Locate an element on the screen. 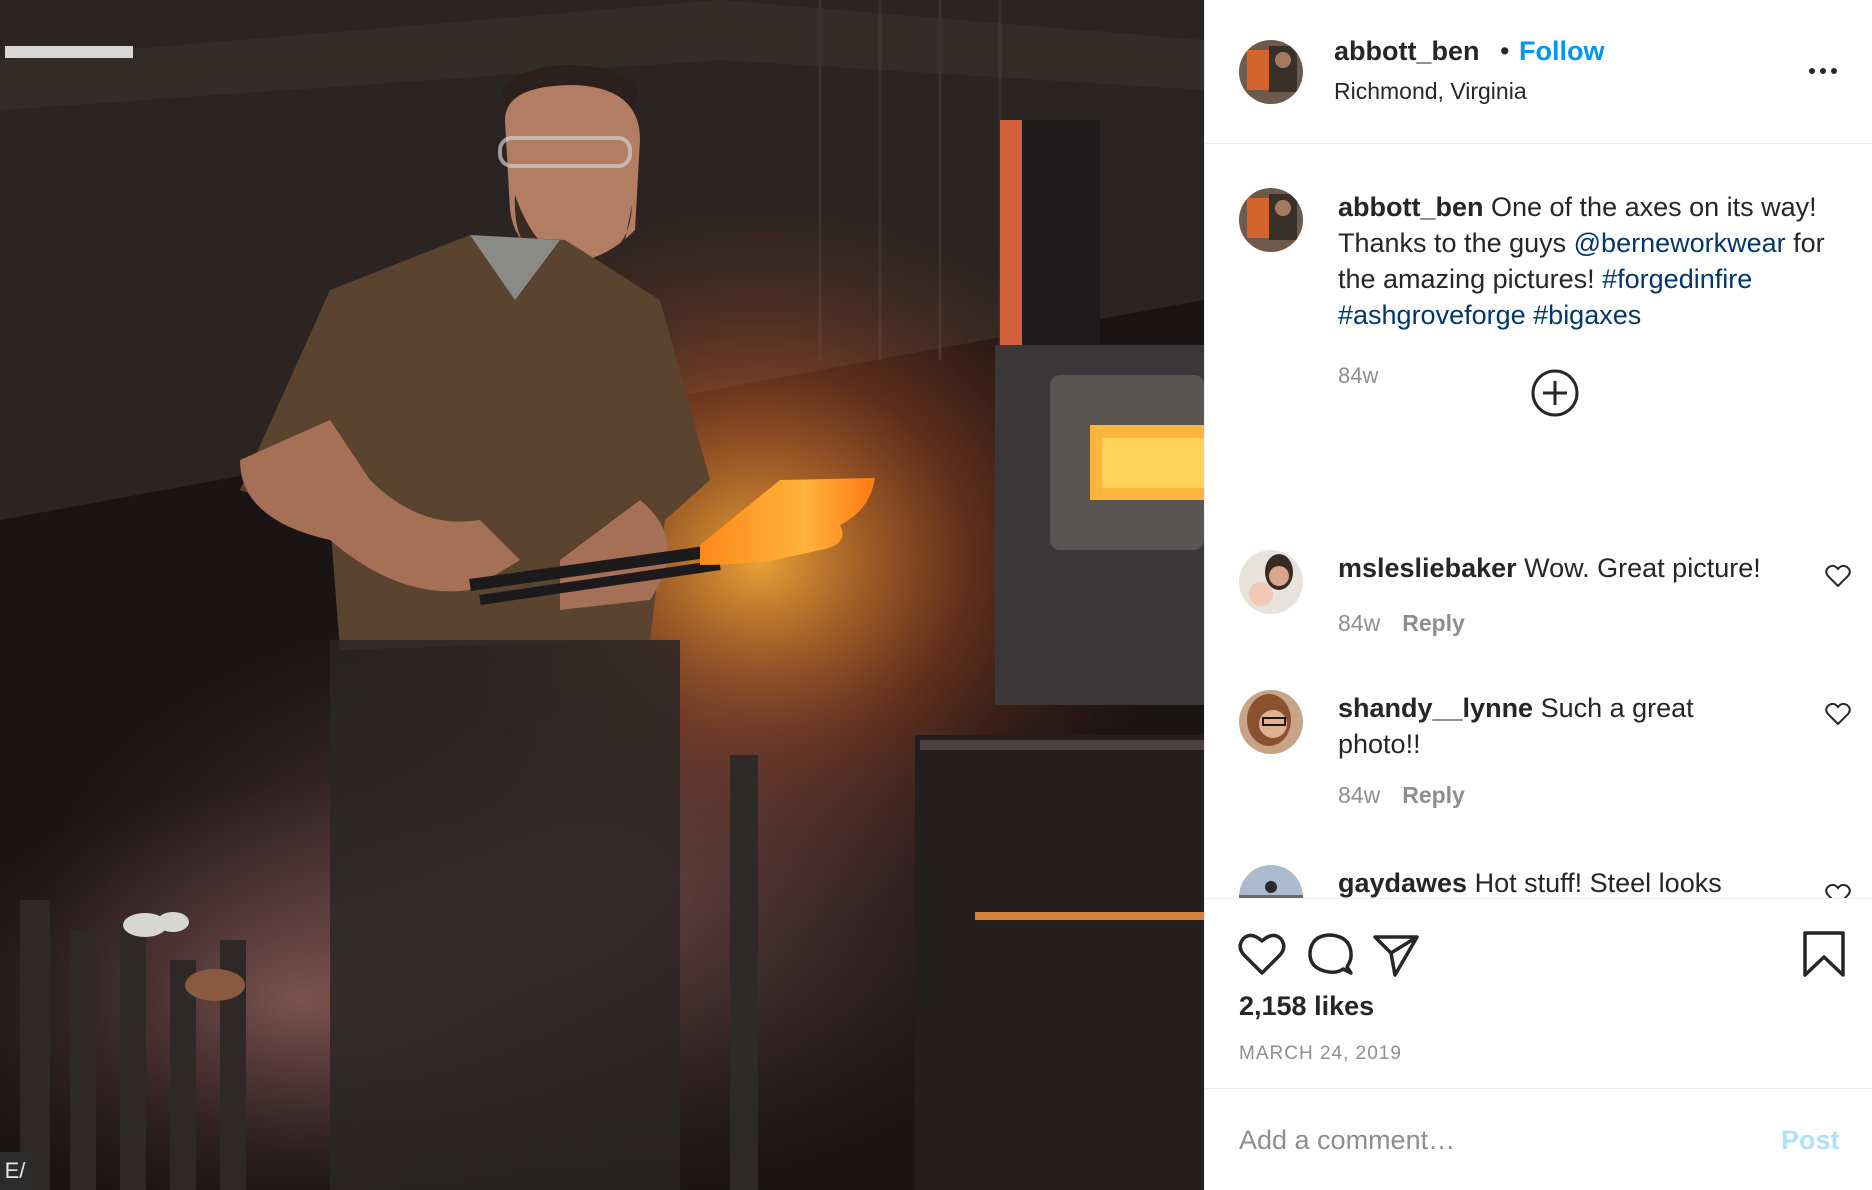 The width and height of the screenshot is (1872, 1190). author-username: abbott_ben is located at coordinates (1407, 51).